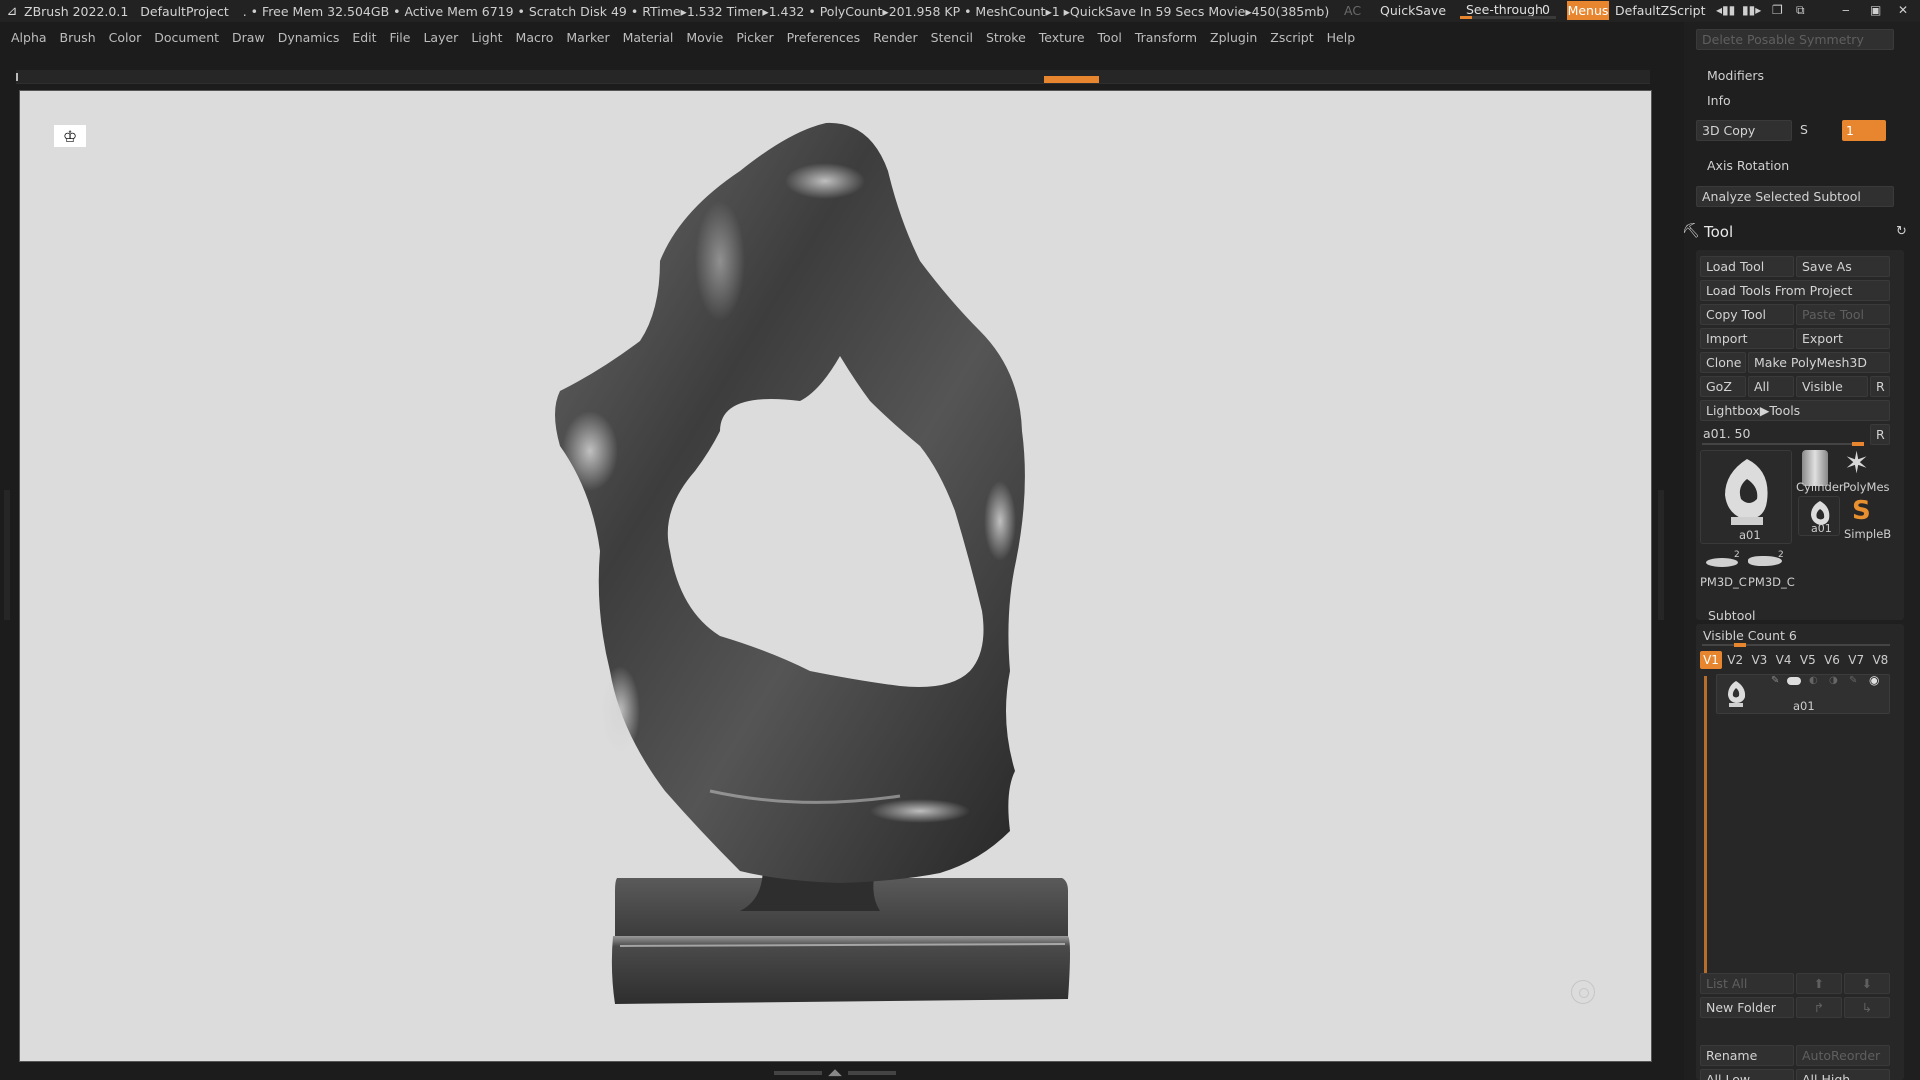  Describe the element at coordinates (1718, 232) in the screenshot. I see `tool-palette-title: Tool` at that location.